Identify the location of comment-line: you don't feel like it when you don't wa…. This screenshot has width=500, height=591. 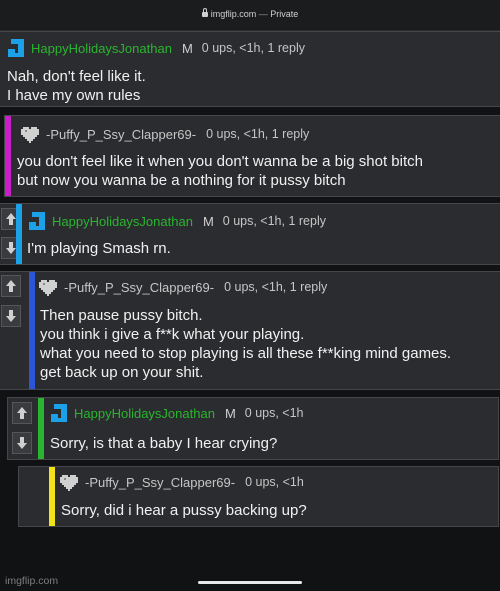
(220, 161).